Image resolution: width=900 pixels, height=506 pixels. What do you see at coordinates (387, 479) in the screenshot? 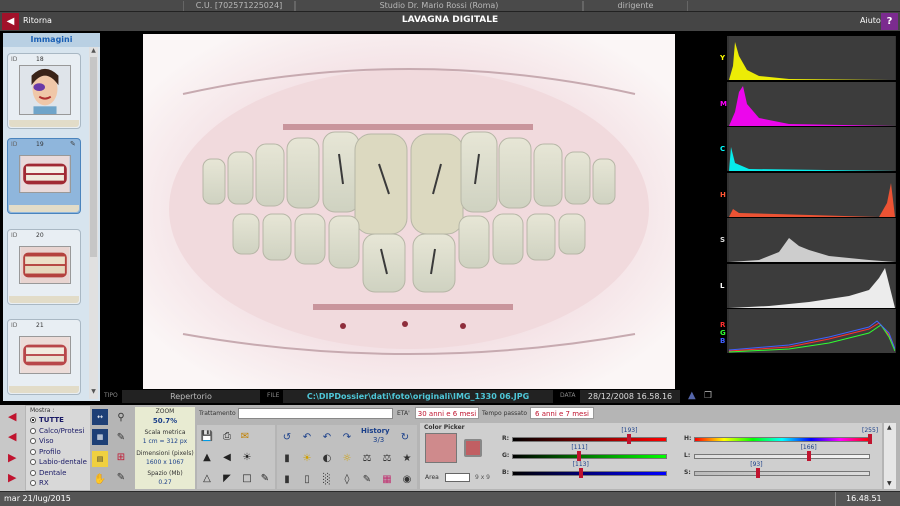
I see `color-levels-icon: ▦` at bounding box center [387, 479].